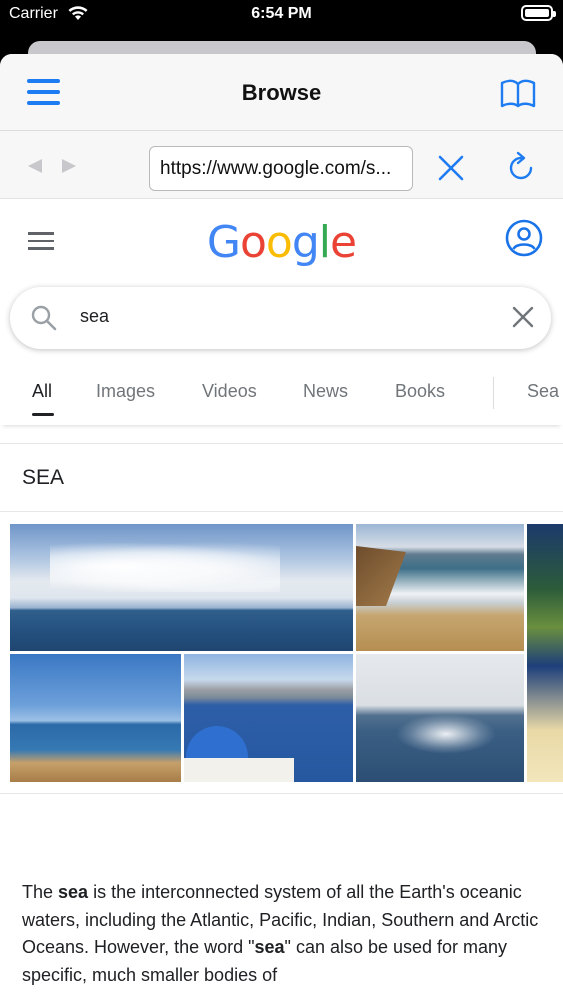  I want to click on back-arrow-icon, so click(35, 166).